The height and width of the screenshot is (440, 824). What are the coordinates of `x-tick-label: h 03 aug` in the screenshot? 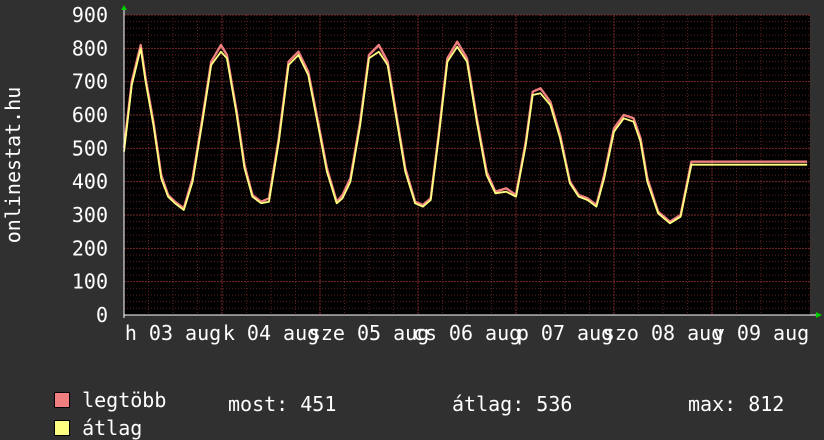 It's located at (173, 333).